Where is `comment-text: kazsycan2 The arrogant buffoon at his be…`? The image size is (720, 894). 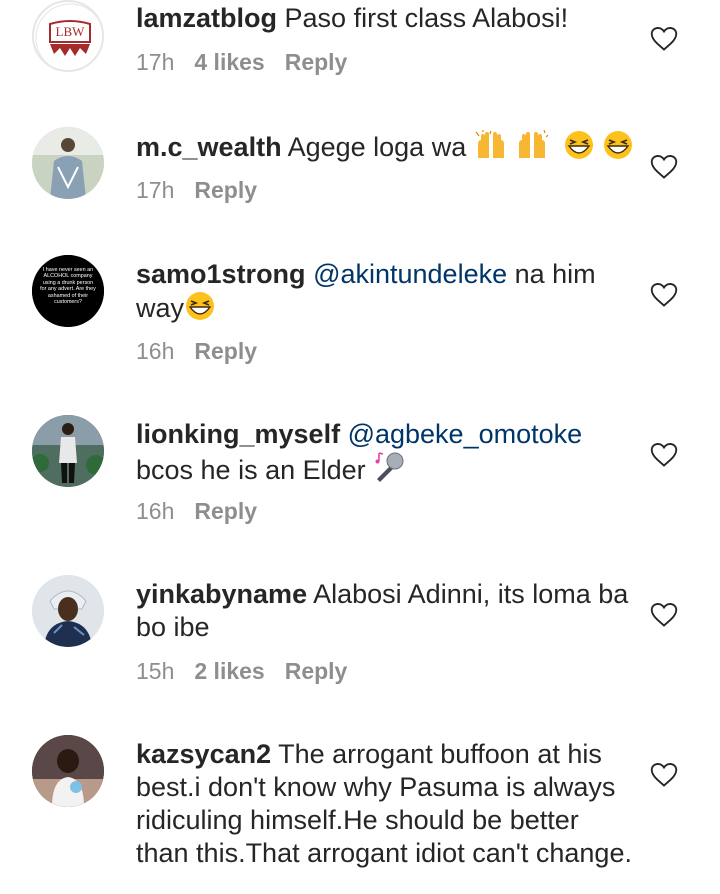 comment-text: kazsycan2 The arrogant buffoon at his be… is located at coordinates (386, 804).